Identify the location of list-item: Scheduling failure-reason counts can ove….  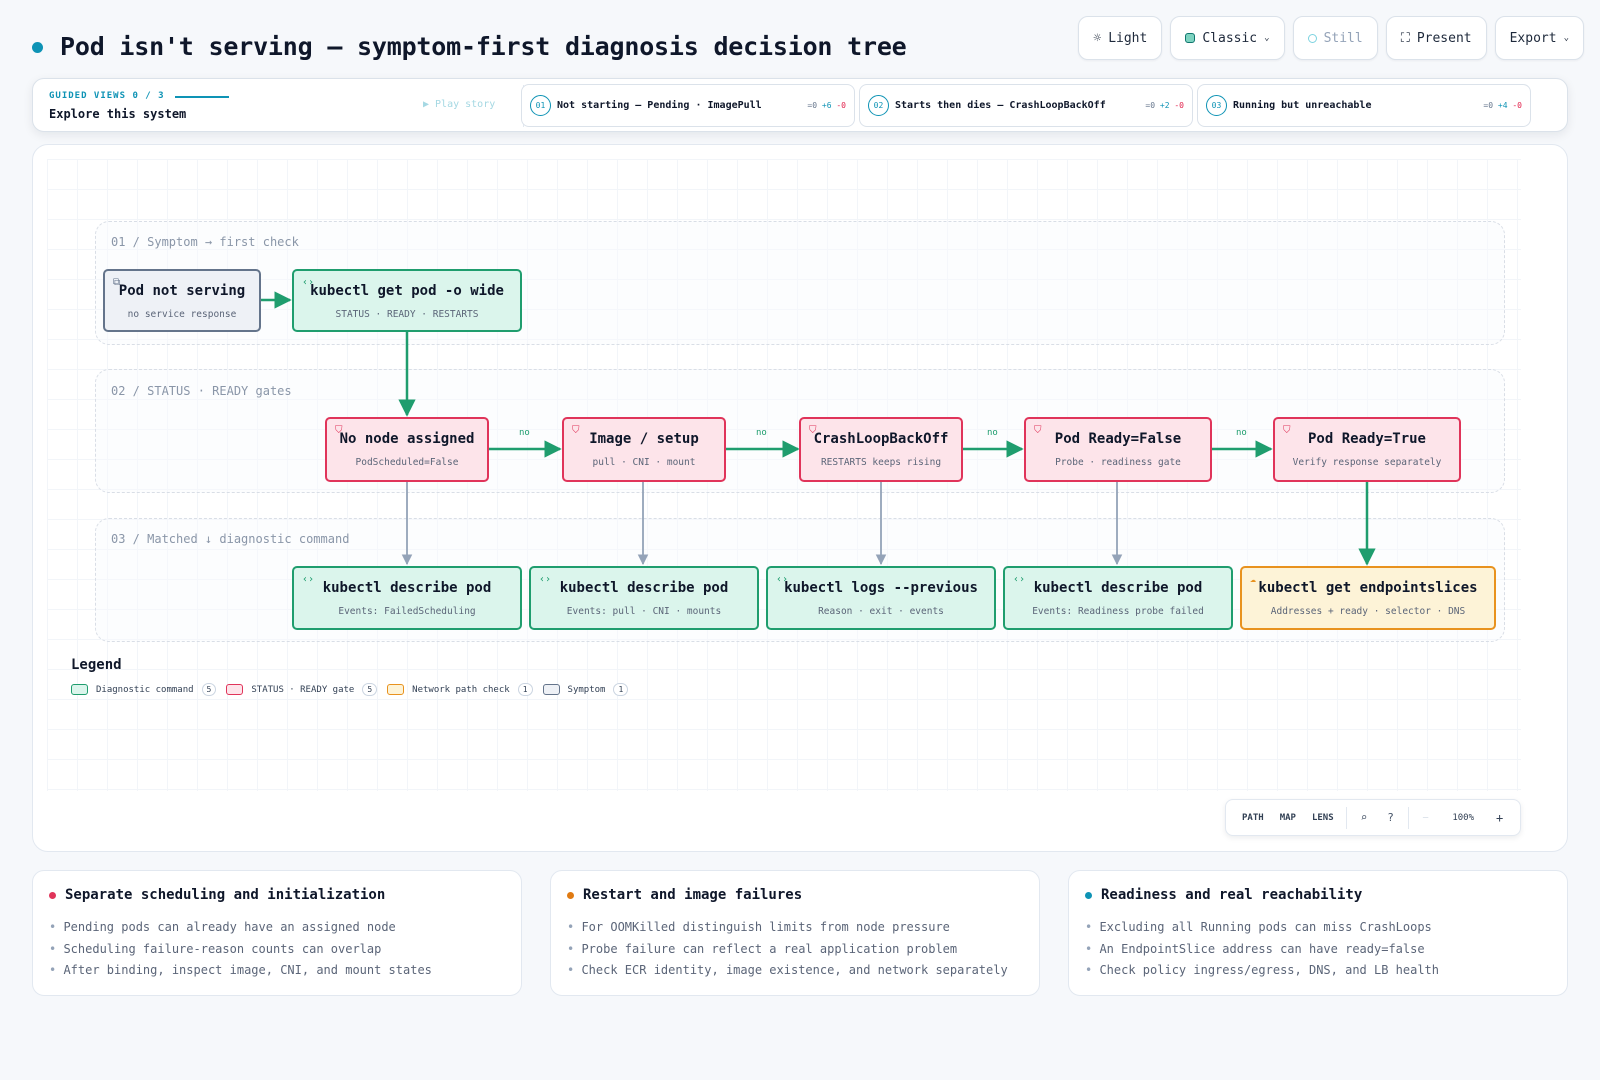
(240, 950).